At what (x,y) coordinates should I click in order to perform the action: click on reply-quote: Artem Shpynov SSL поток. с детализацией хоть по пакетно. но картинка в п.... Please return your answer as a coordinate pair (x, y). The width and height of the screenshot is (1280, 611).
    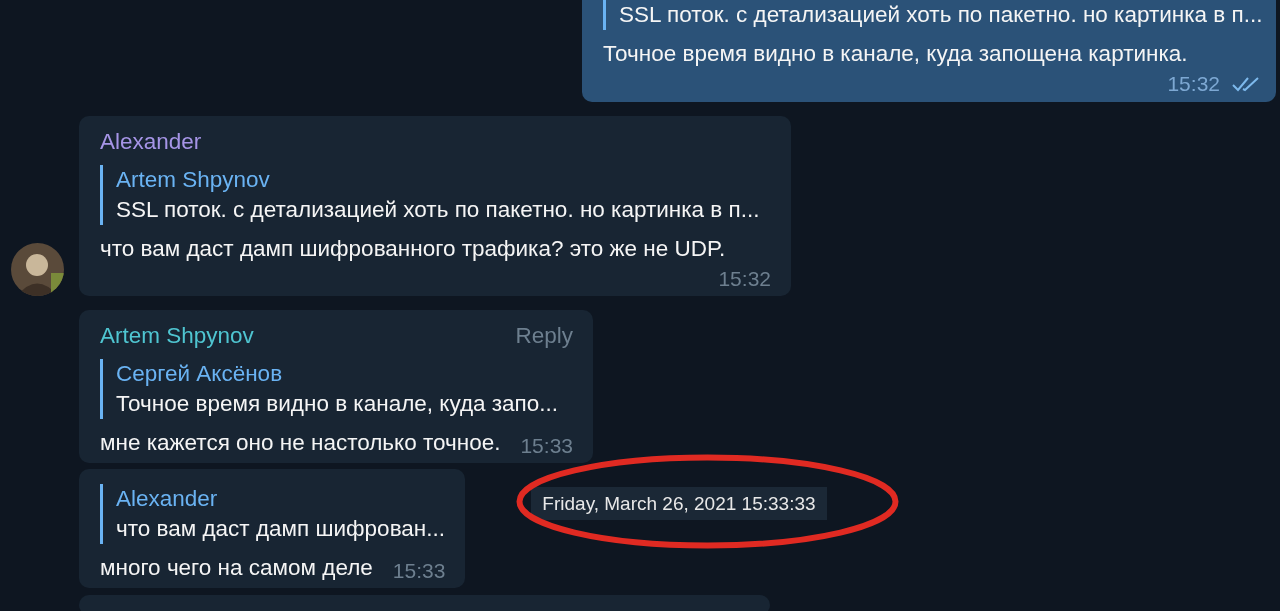
    Looking at the image, I should click on (435, 195).